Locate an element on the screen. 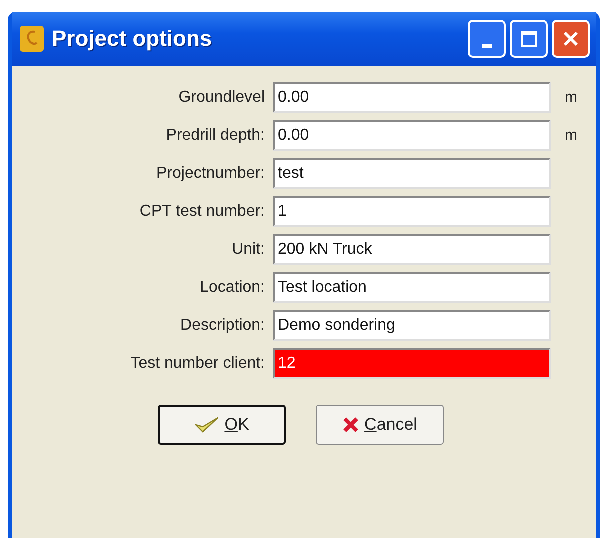 The image size is (610, 538). app-icon is located at coordinates (32, 39).